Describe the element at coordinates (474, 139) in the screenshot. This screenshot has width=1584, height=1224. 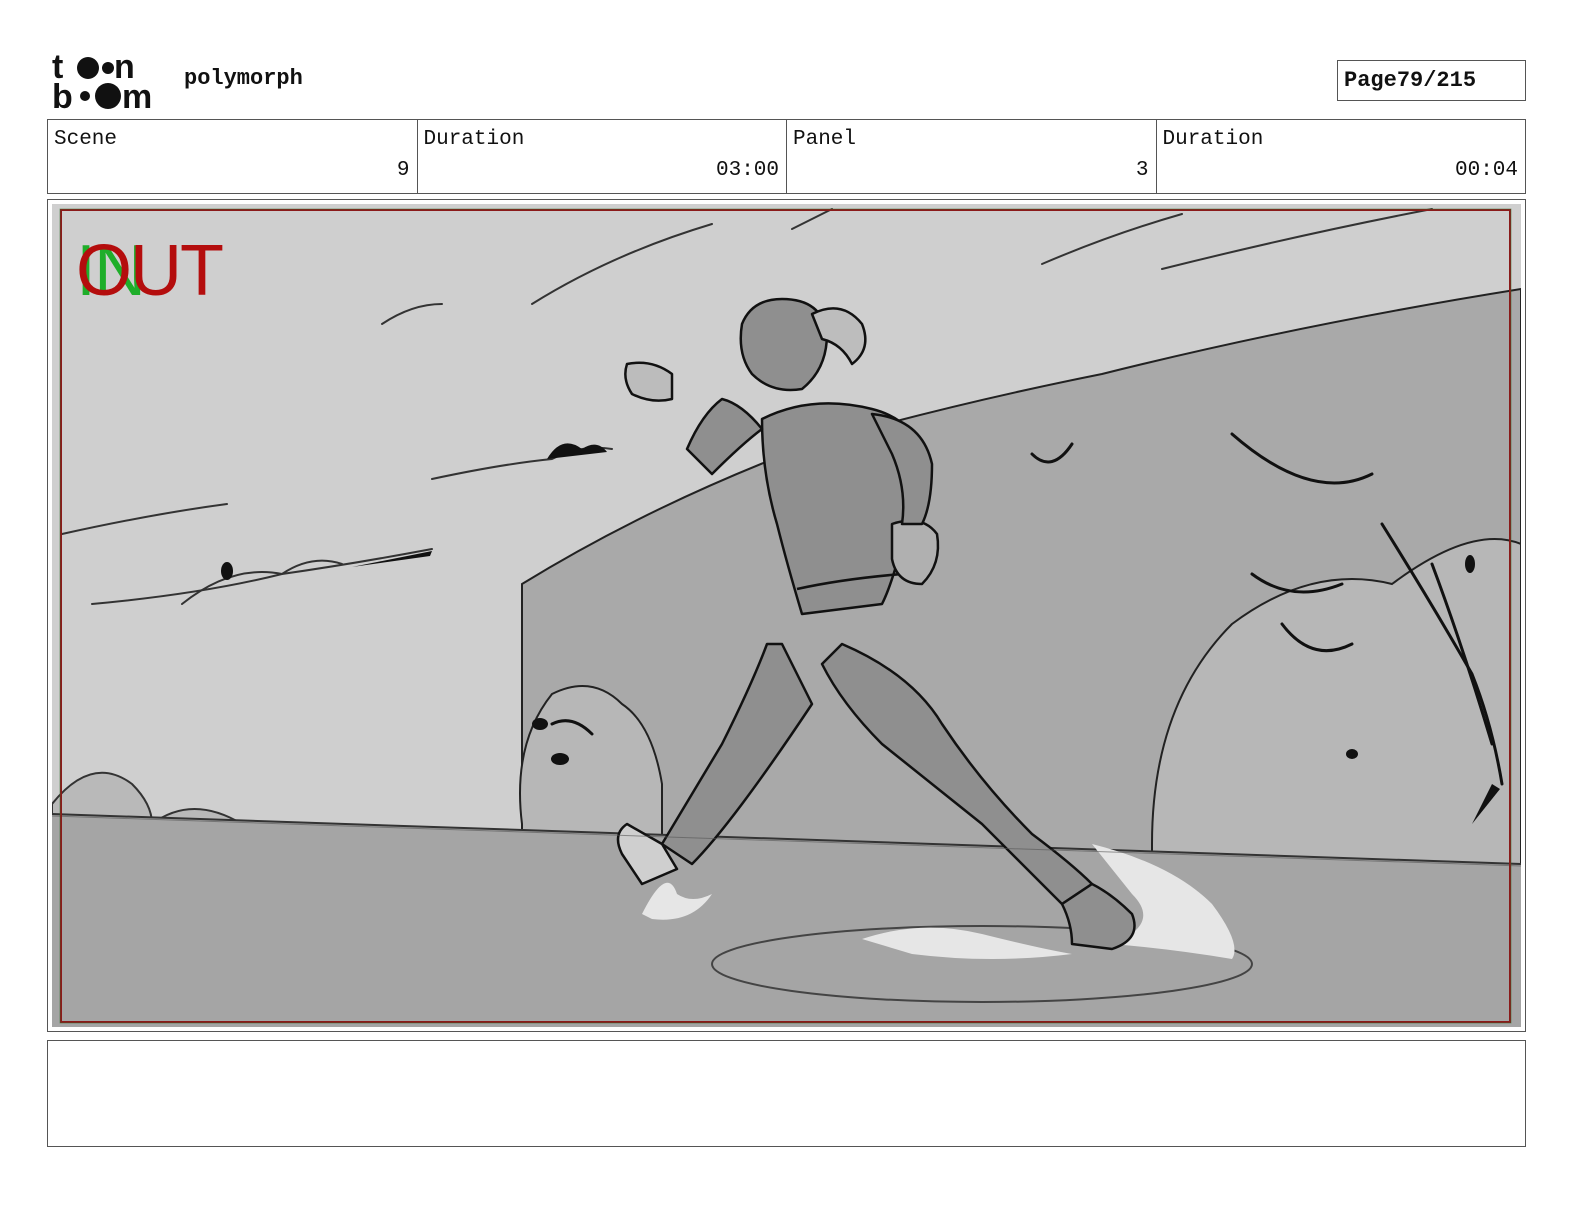
I see `scene-duration-label: Duration` at that location.